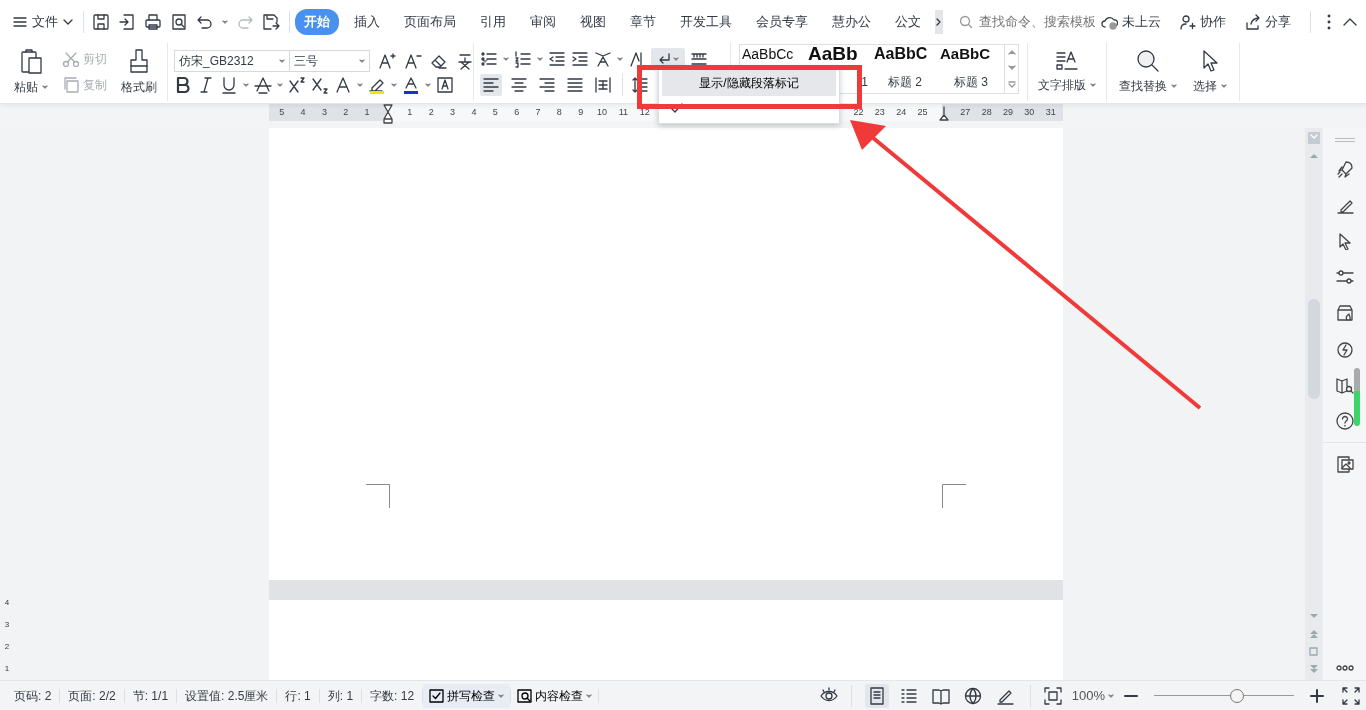 The width and height of the screenshot is (1366, 710). Describe the element at coordinates (343, 85) in the screenshot. I see `text-effect-icon` at that location.